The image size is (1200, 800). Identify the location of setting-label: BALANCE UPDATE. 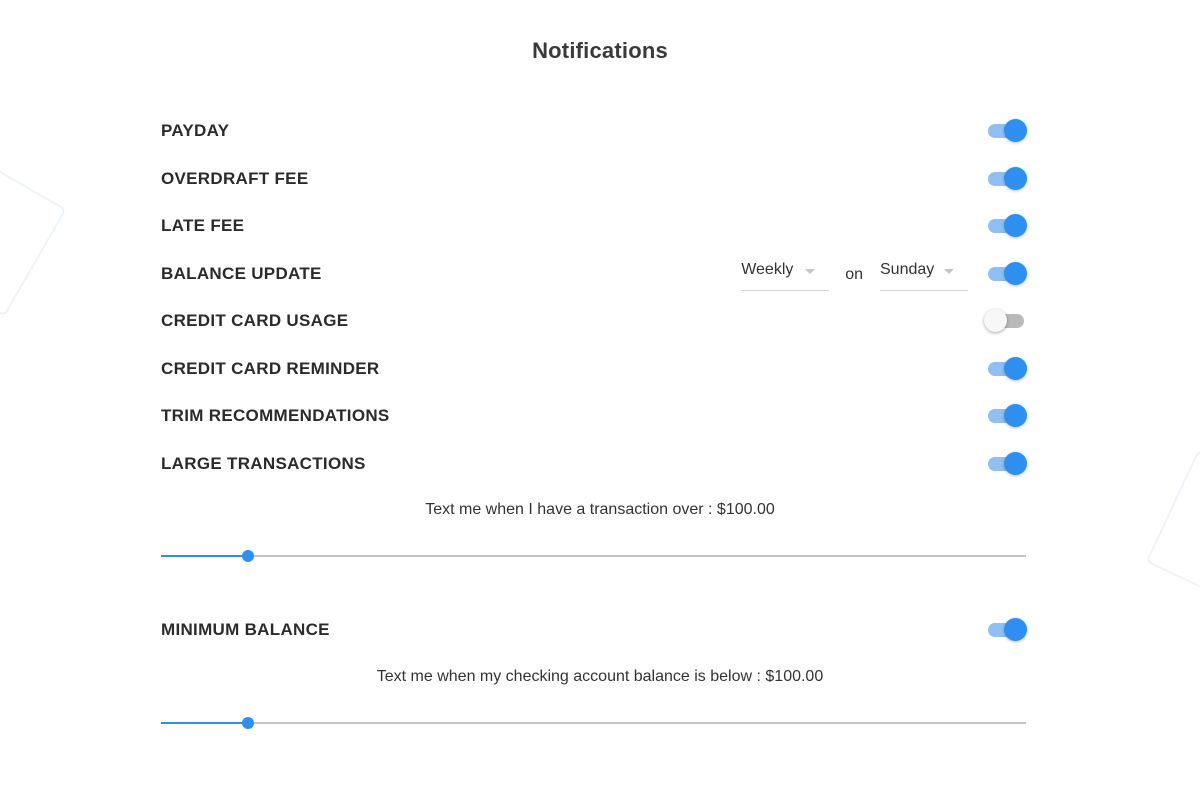
(241, 273).